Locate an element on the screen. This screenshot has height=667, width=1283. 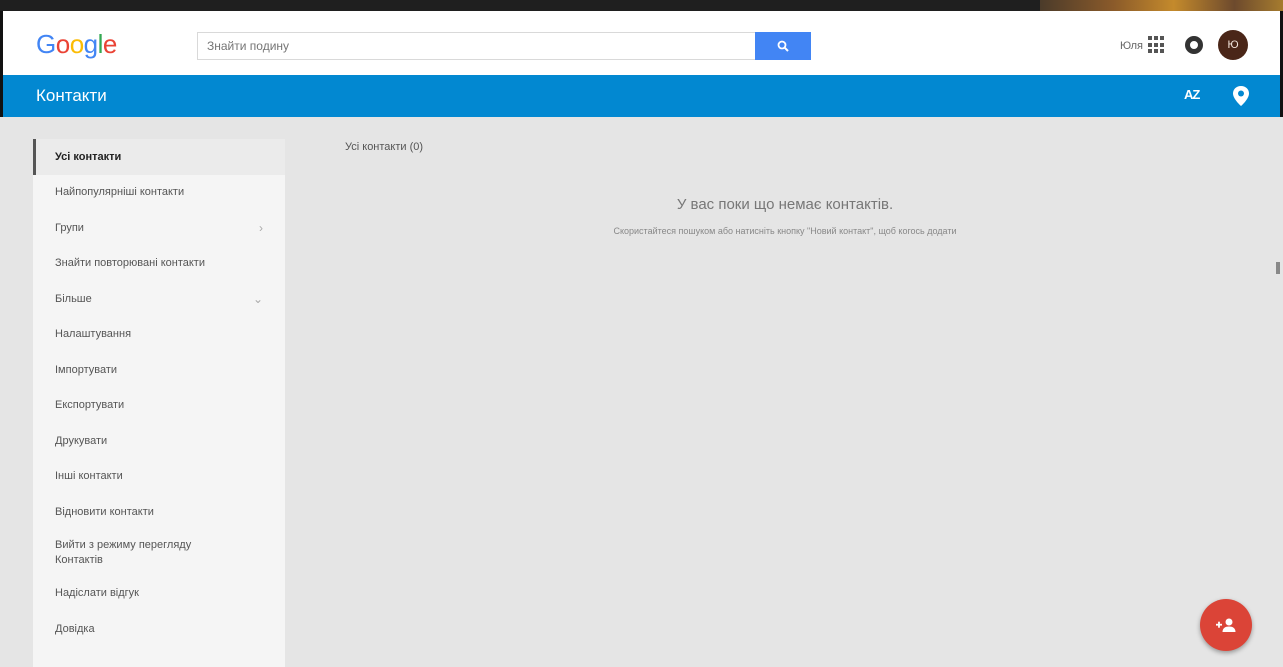
notifications-icon is located at coordinates (1194, 45).